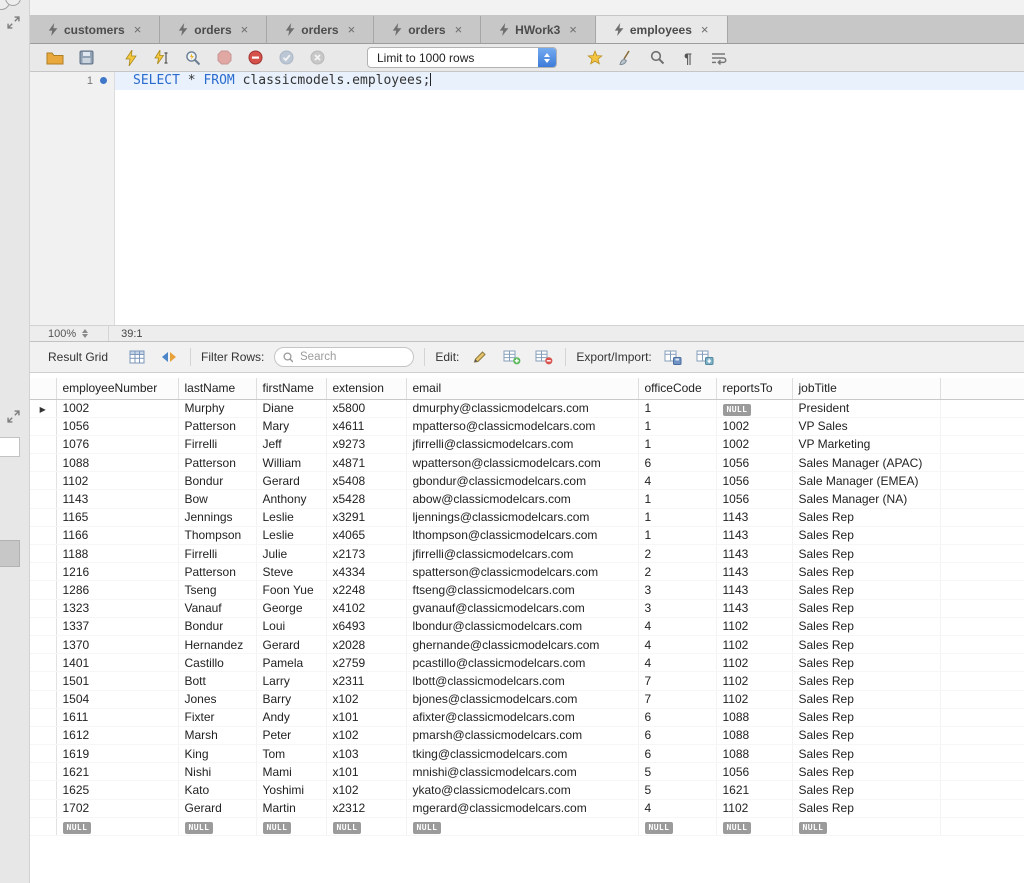 Image resolution: width=1024 pixels, height=883 pixels. What do you see at coordinates (117, 645) in the screenshot?
I see `cell: 1370` at bounding box center [117, 645].